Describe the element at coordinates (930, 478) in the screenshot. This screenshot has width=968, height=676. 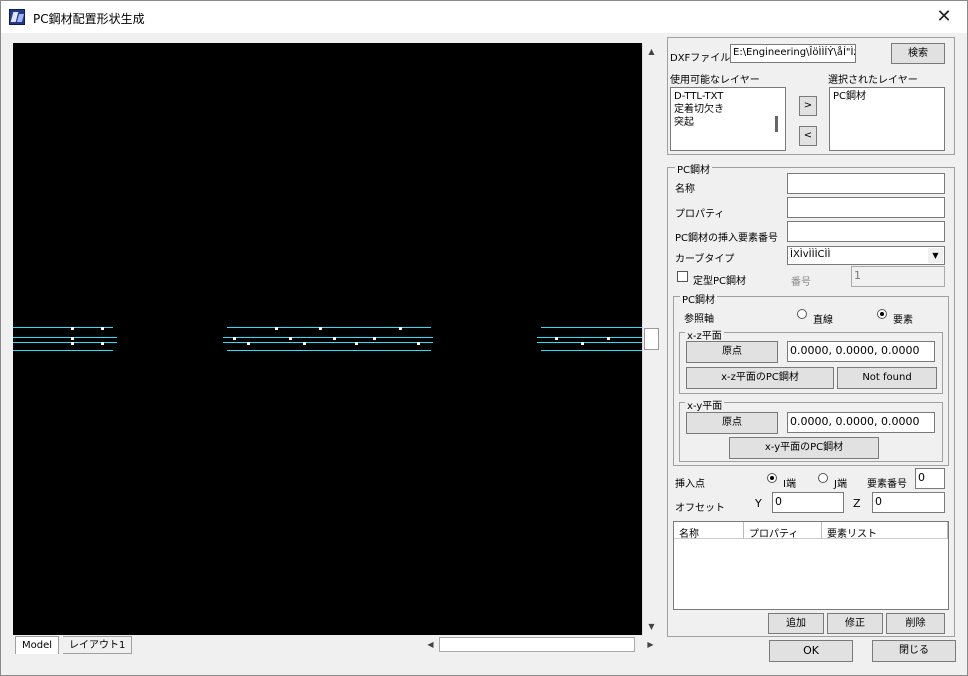
I see `element-number-field: 0` at that location.